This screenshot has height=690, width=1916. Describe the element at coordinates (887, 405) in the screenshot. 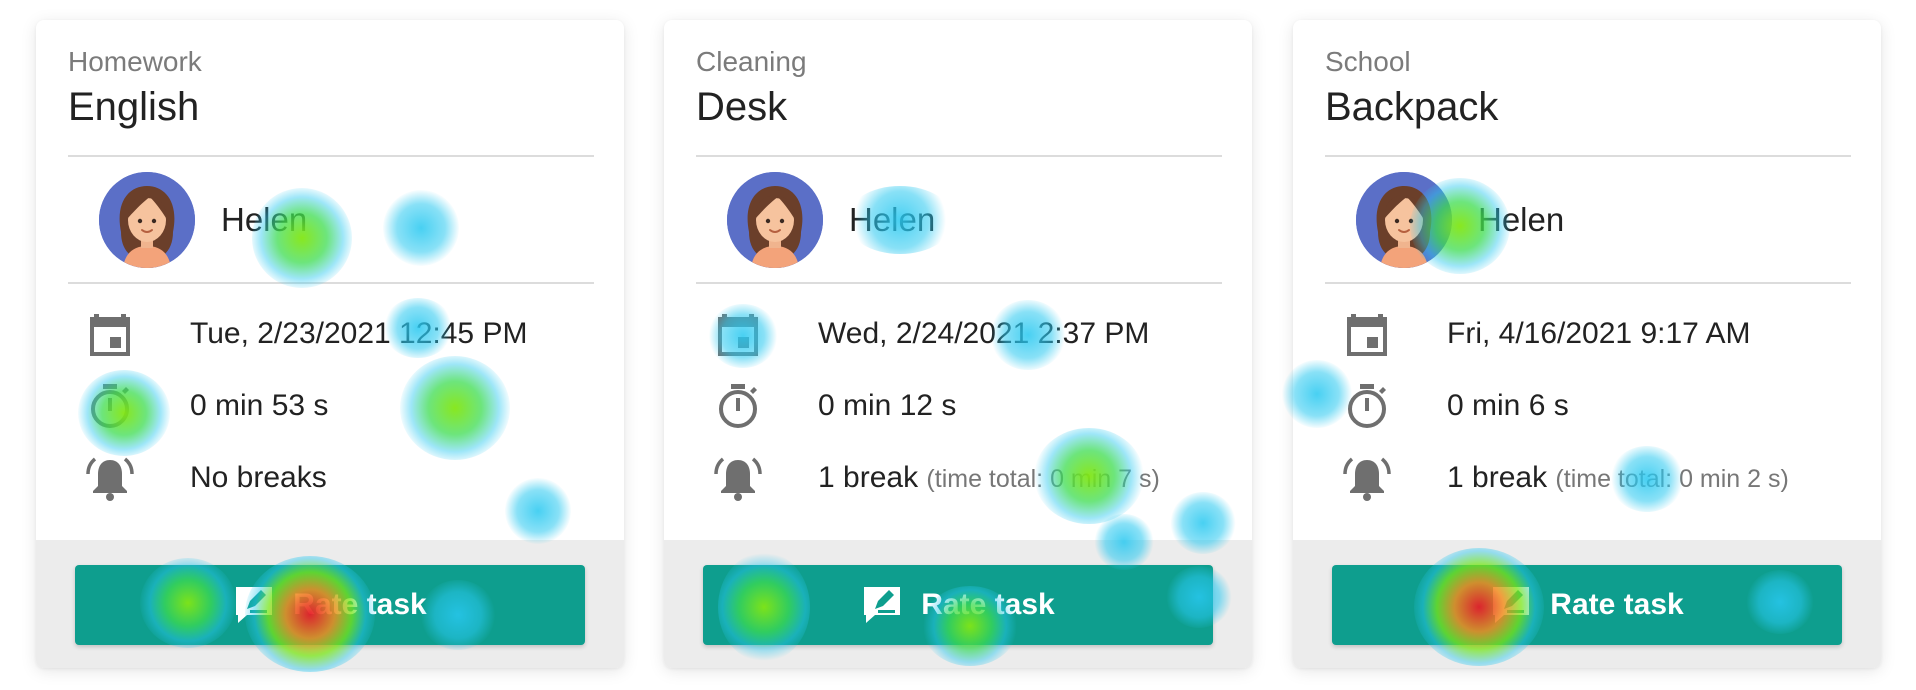

I see `task-duration: 0 min 12 s` at that location.